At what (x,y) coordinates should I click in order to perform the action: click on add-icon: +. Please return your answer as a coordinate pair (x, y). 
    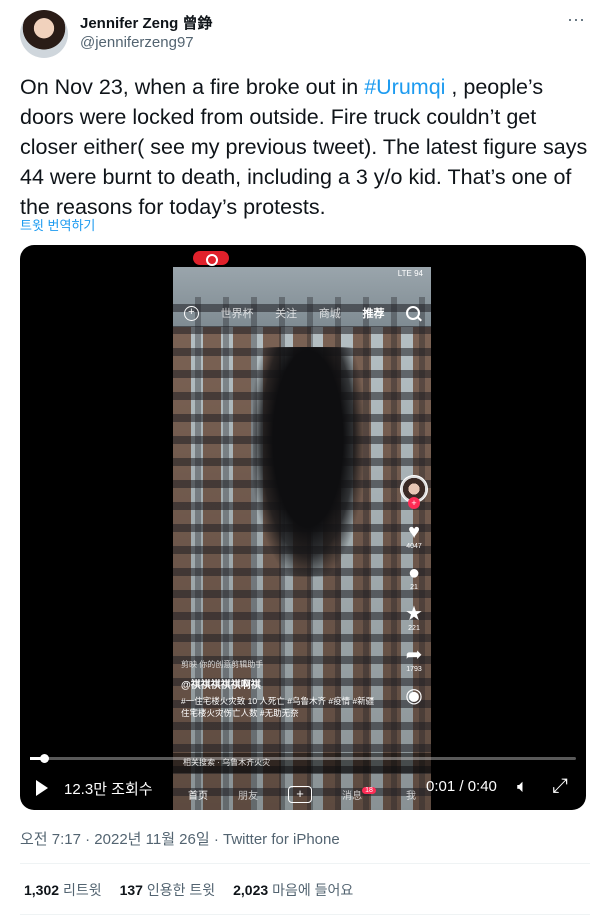
    Looking at the image, I should click on (191, 313).